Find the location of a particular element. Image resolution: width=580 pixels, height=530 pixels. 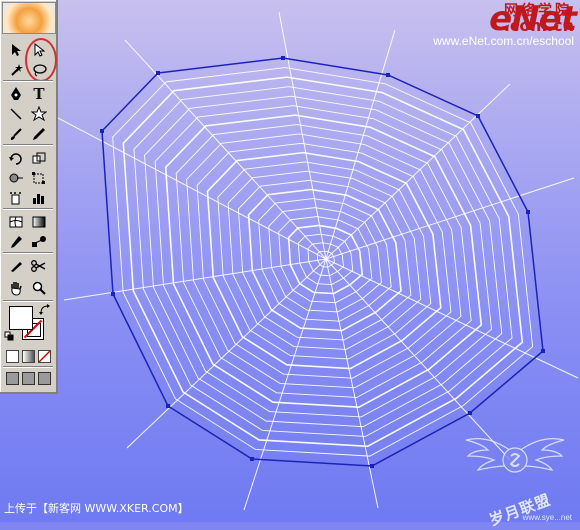

toolbox-logo is located at coordinates (29, 18).